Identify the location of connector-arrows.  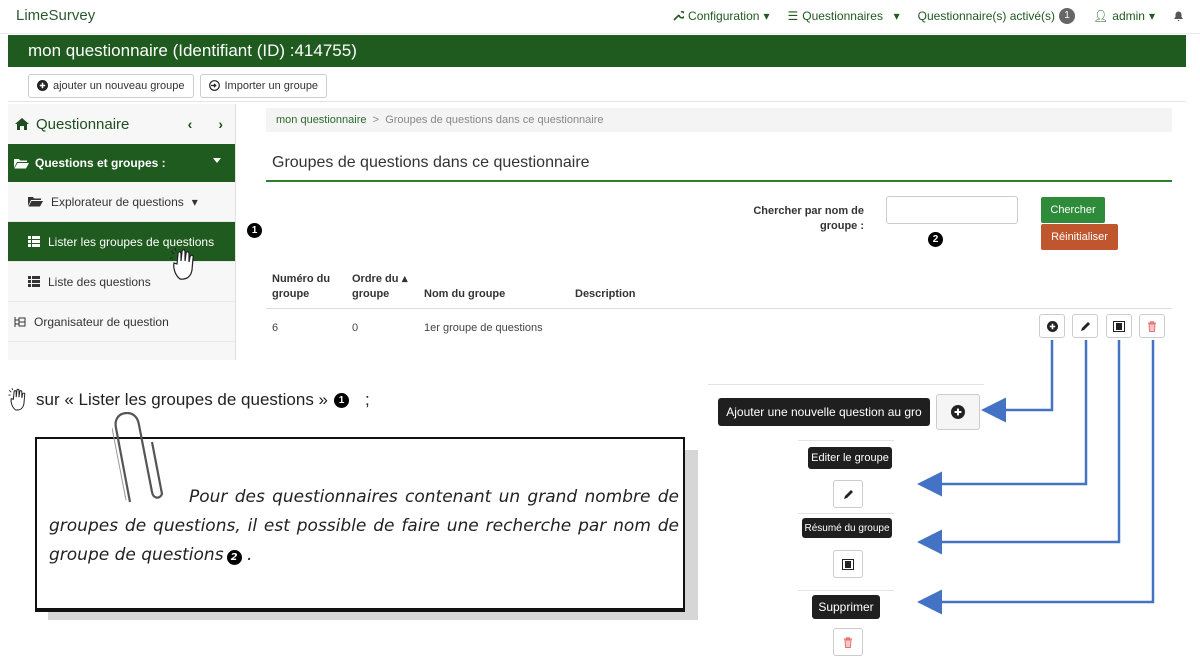
(1036, 477).